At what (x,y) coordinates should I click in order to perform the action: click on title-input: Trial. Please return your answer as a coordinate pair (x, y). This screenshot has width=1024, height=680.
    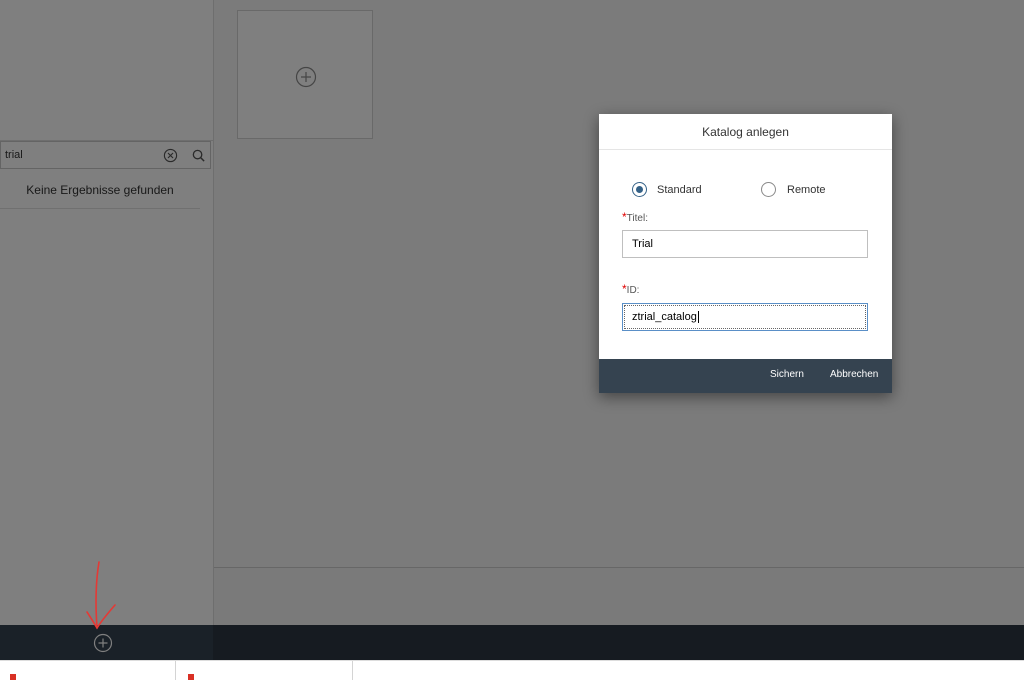
    Looking at the image, I should click on (745, 244).